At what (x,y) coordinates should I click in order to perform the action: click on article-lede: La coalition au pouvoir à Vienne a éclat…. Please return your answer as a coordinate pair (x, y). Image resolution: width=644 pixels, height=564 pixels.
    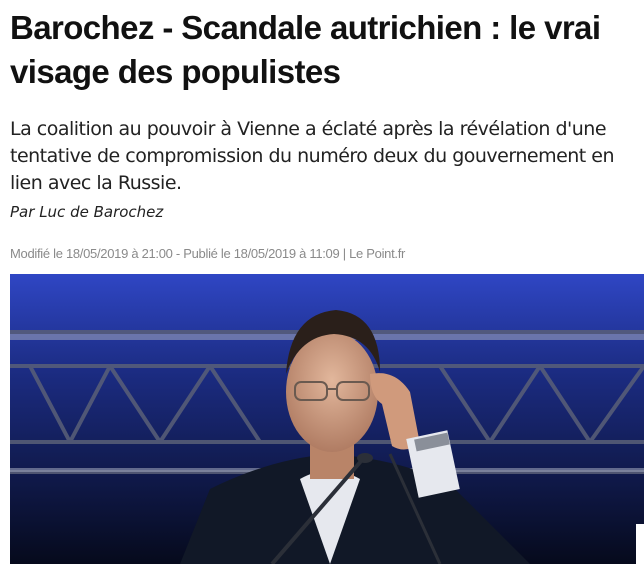
    Looking at the image, I should click on (312, 156).